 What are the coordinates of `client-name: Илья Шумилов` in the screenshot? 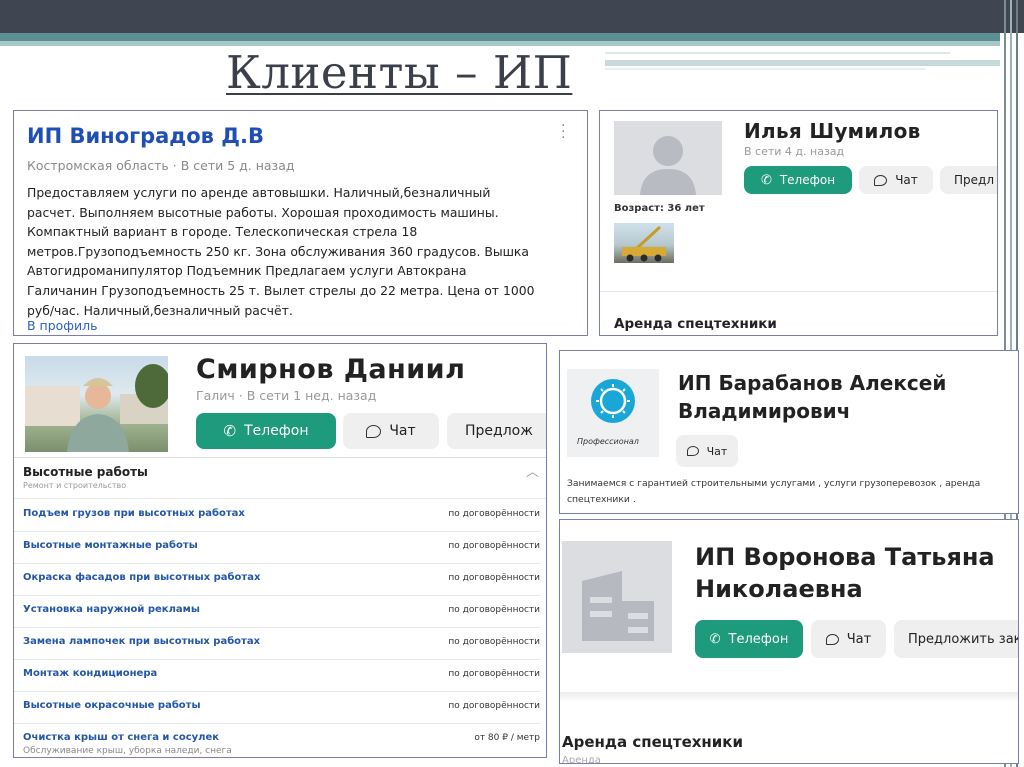 It's located at (832, 131).